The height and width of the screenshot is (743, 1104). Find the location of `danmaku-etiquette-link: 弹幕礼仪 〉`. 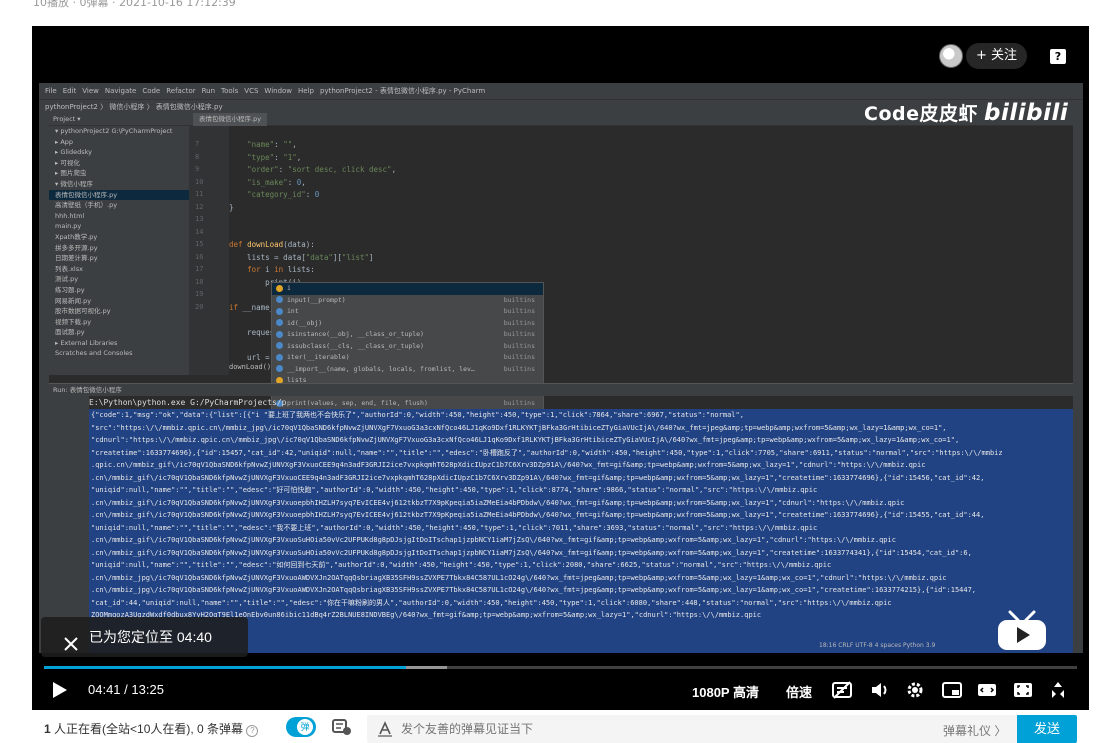

danmaku-etiquette-link: 弹幕礼仪 〉 is located at coordinates (974, 730).